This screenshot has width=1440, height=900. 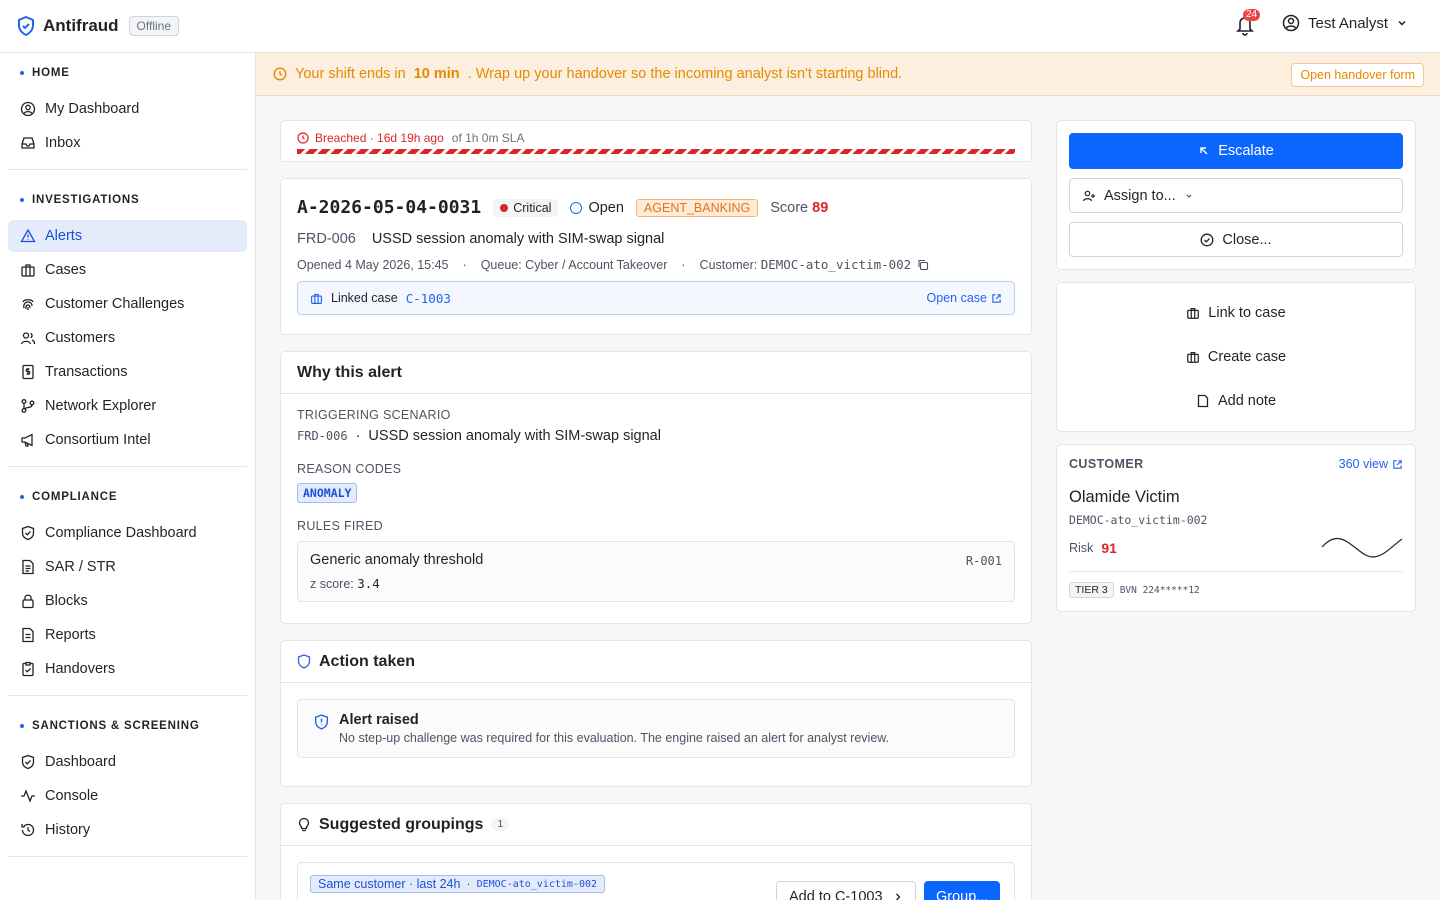 I want to click on sidebar-section-title: INVESTIGATIONS, so click(x=127, y=200).